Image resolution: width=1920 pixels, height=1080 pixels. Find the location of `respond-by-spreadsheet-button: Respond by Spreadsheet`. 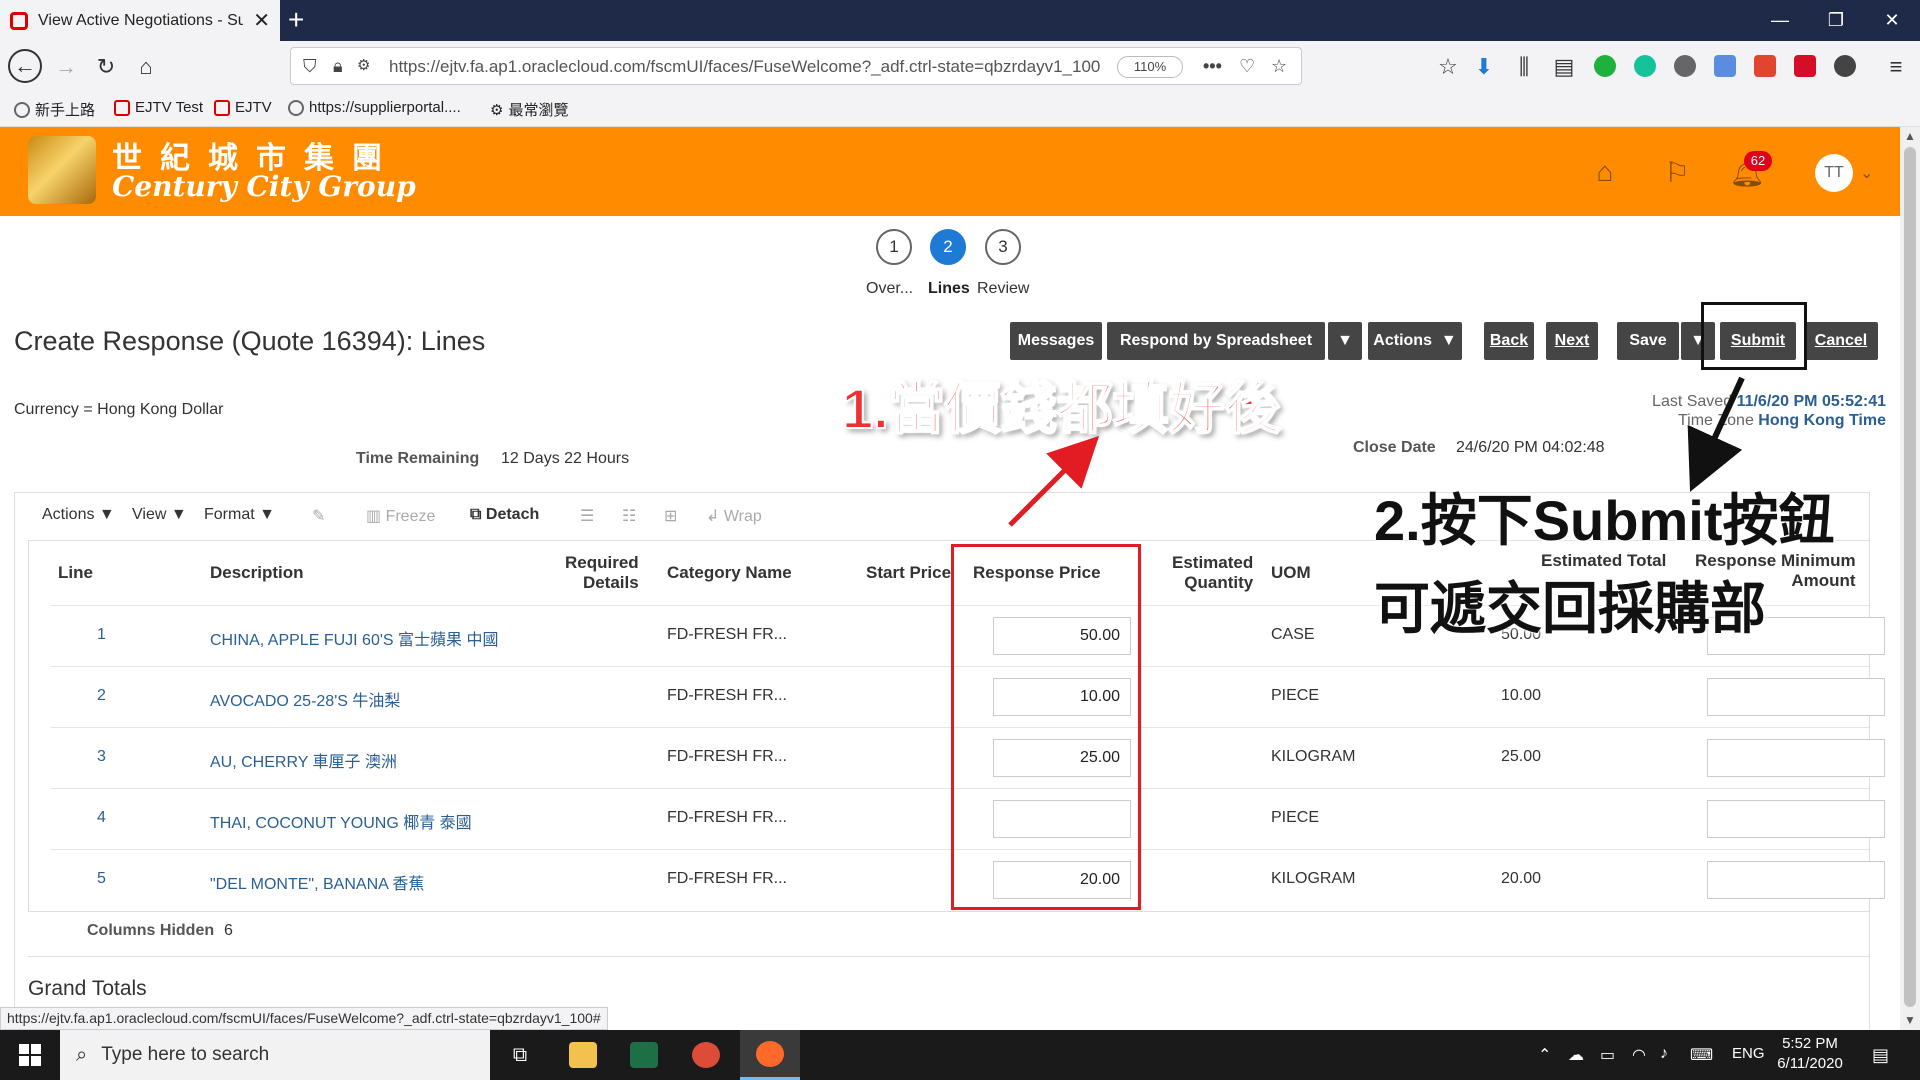

respond-by-spreadsheet-button: Respond by Spreadsheet is located at coordinates (1216, 341).